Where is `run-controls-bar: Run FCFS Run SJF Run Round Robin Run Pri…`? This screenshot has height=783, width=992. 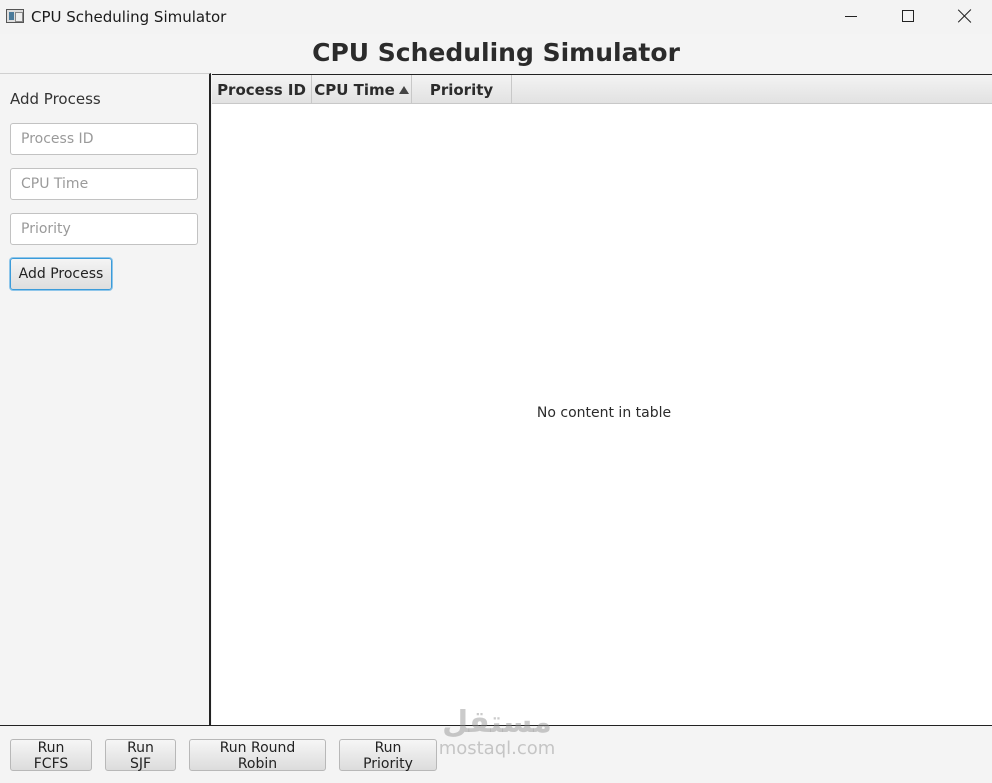
run-controls-bar: Run FCFS Run SJF Run Round Robin Run Pri… is located at coordinates (496, 754).